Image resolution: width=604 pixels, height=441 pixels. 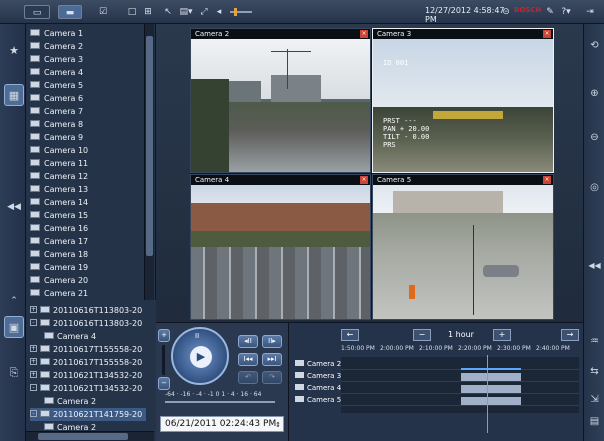 I want to click on camera-list-item: Camera 3, so click(x=89, y=59).